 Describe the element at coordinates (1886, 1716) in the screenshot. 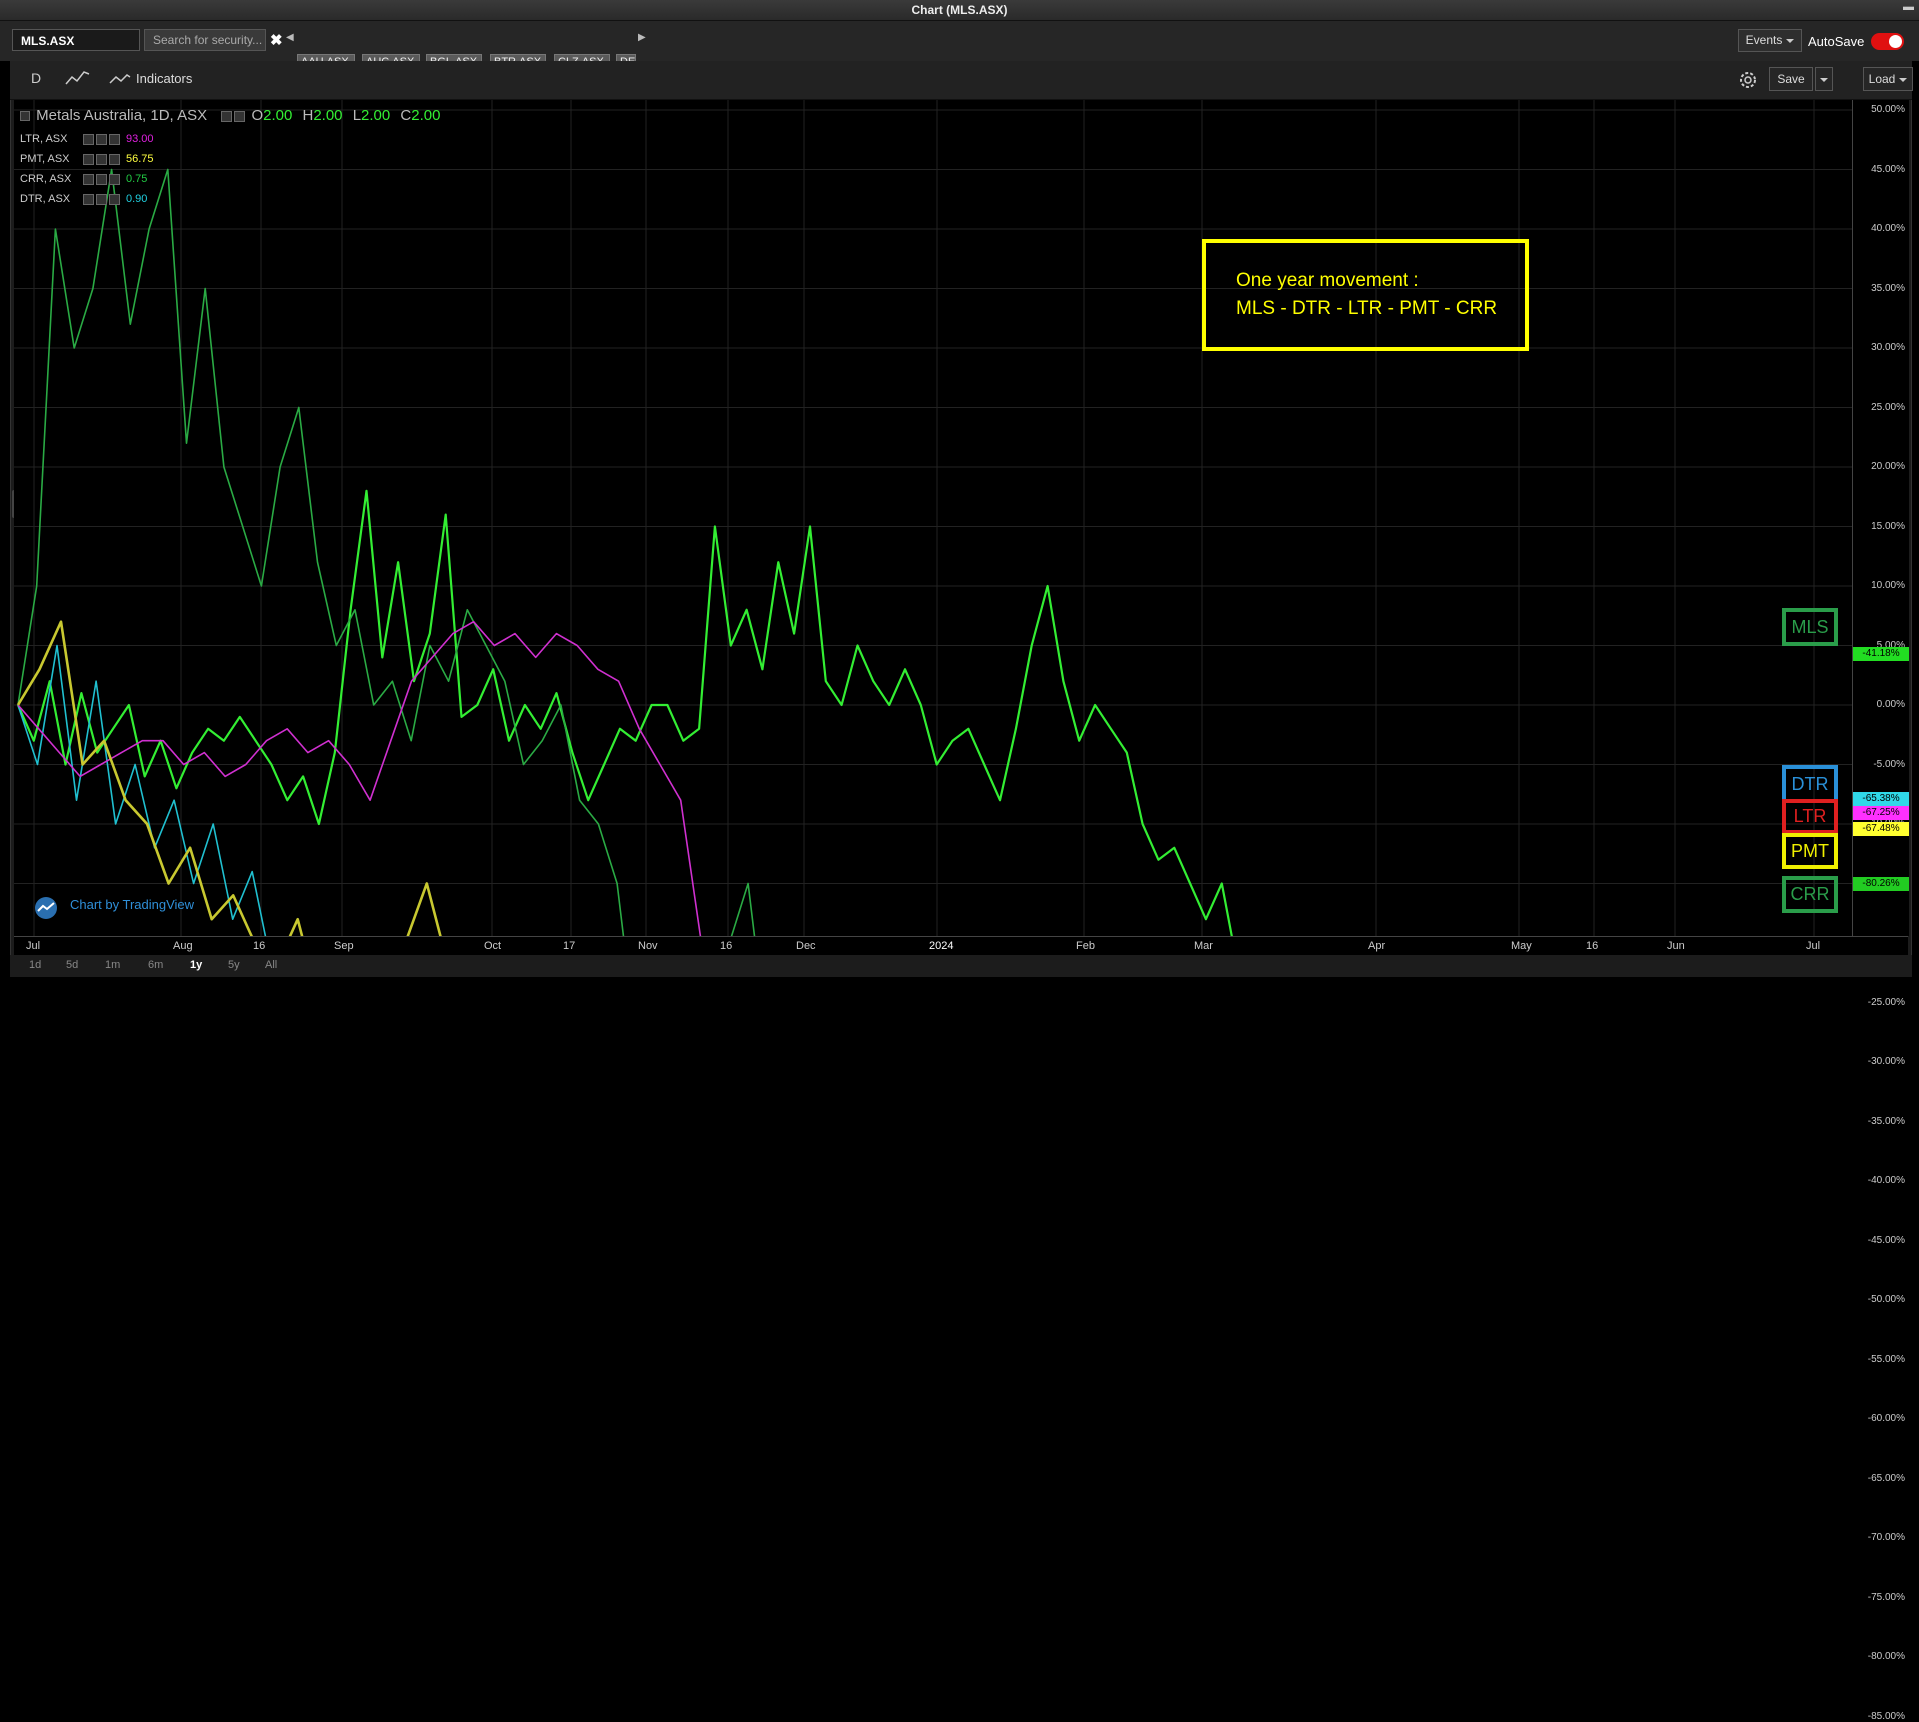

I see `y-tick-label: -85.00%` at that location.